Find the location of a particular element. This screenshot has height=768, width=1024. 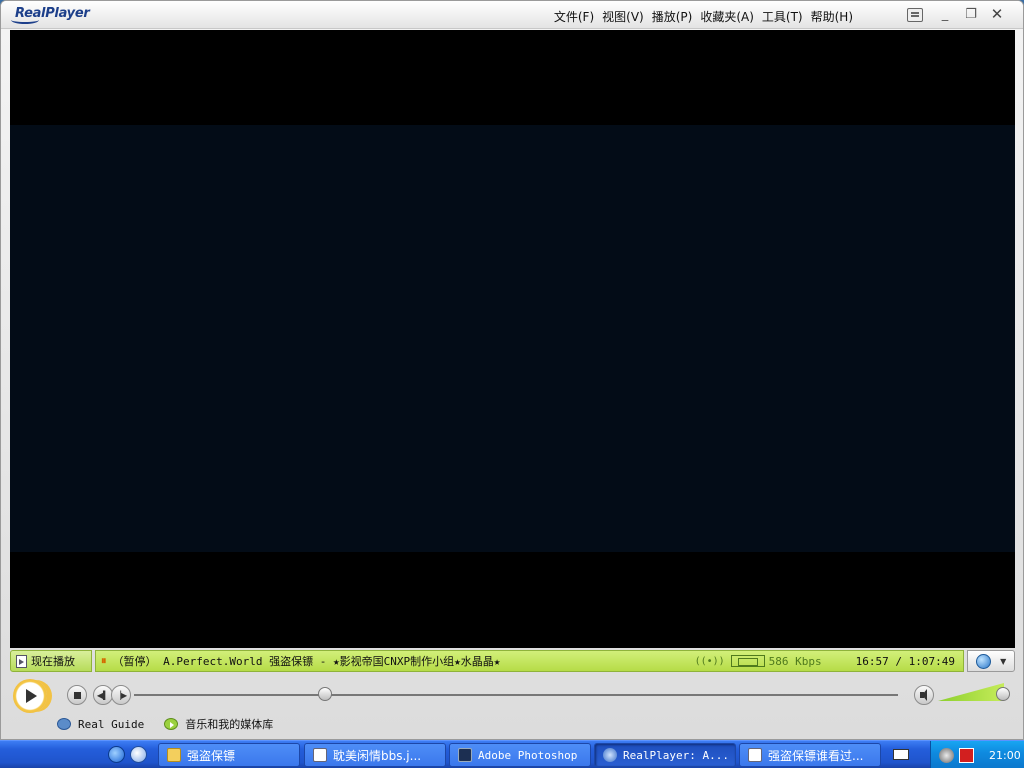

media-library-link: 音乐和我的媒体库 is located at coordinates (218, 724).